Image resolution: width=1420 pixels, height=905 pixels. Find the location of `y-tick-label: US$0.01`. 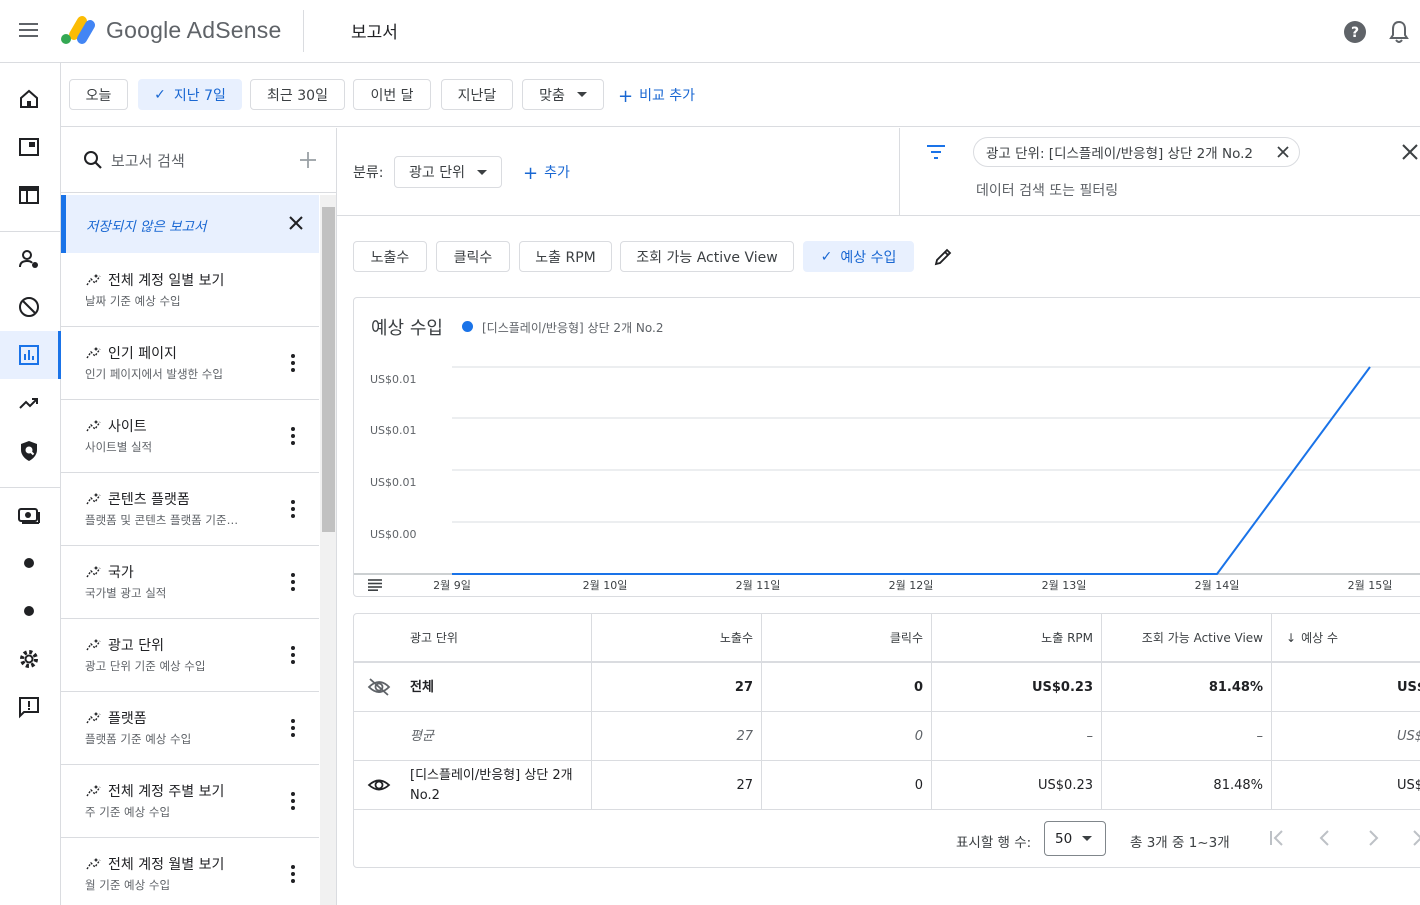

y-tick-label: US$0.01 is located at coordinates (393, 379).